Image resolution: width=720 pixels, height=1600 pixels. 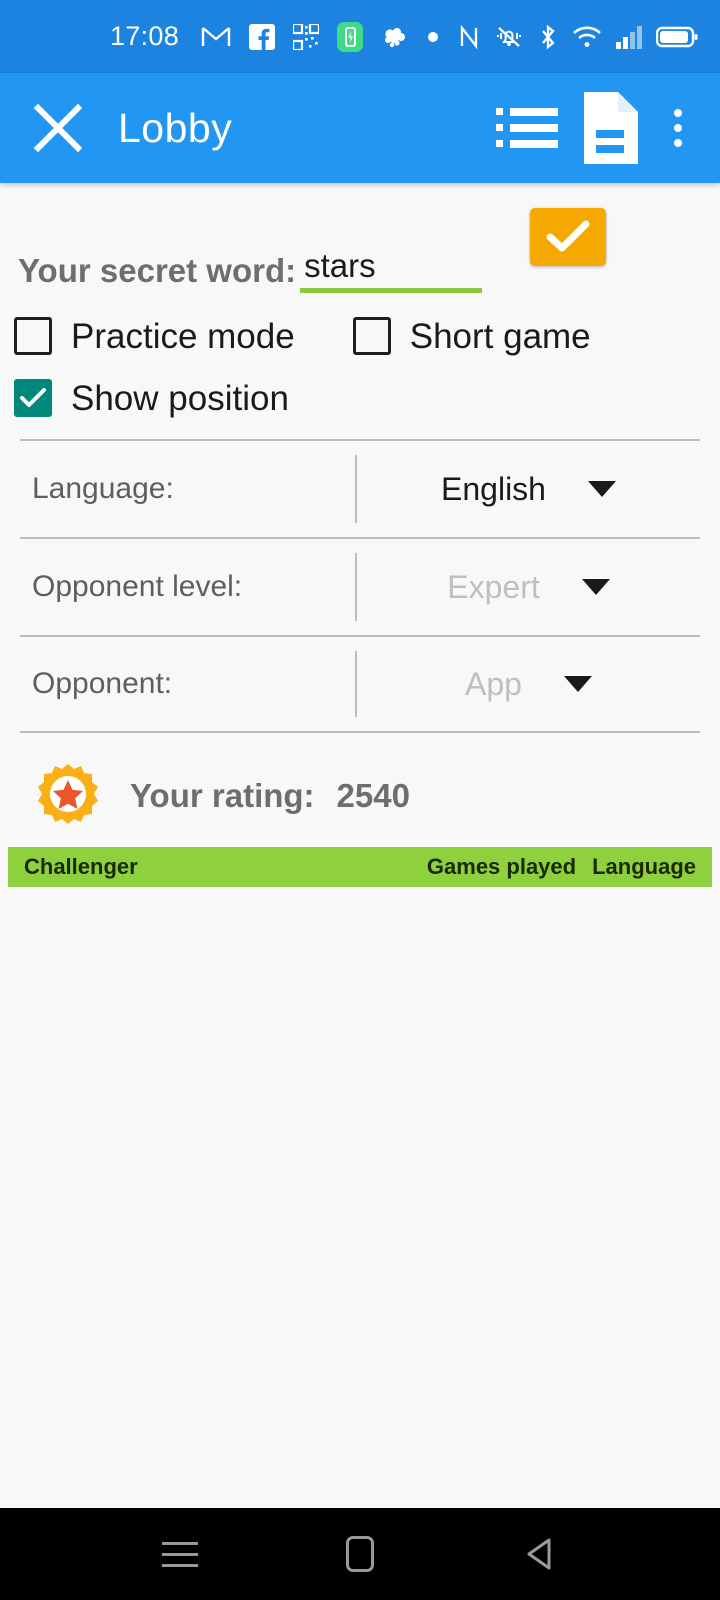 I want to click on status-right-icons, so click(x=578, y=37).